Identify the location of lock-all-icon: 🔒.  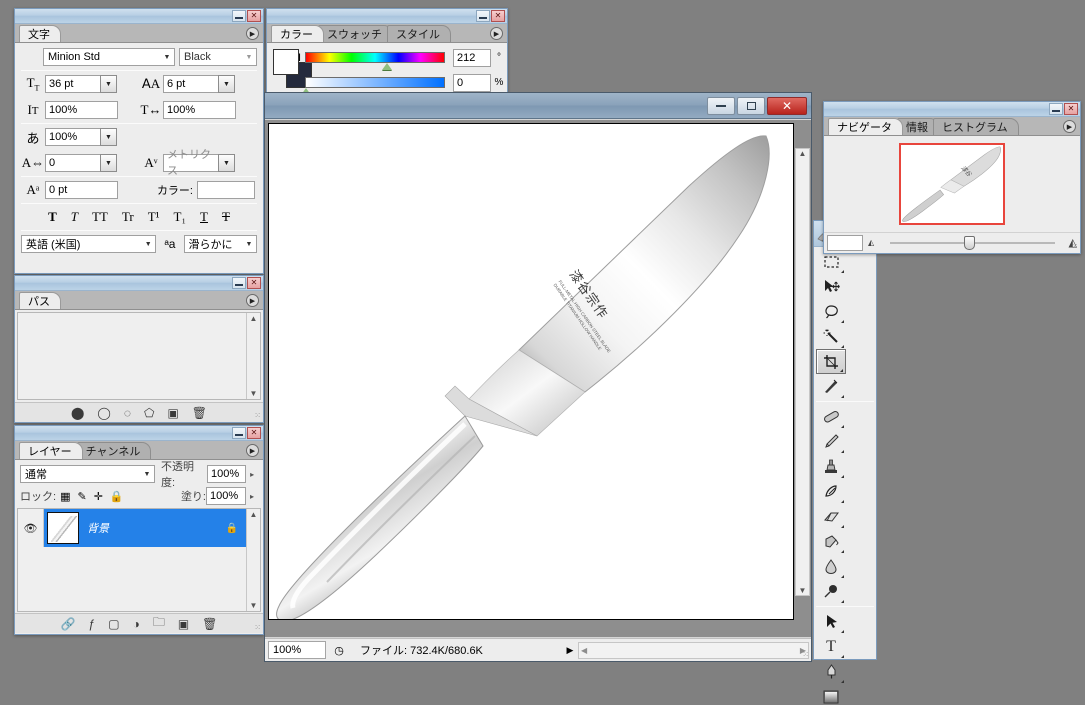
(117, 496).